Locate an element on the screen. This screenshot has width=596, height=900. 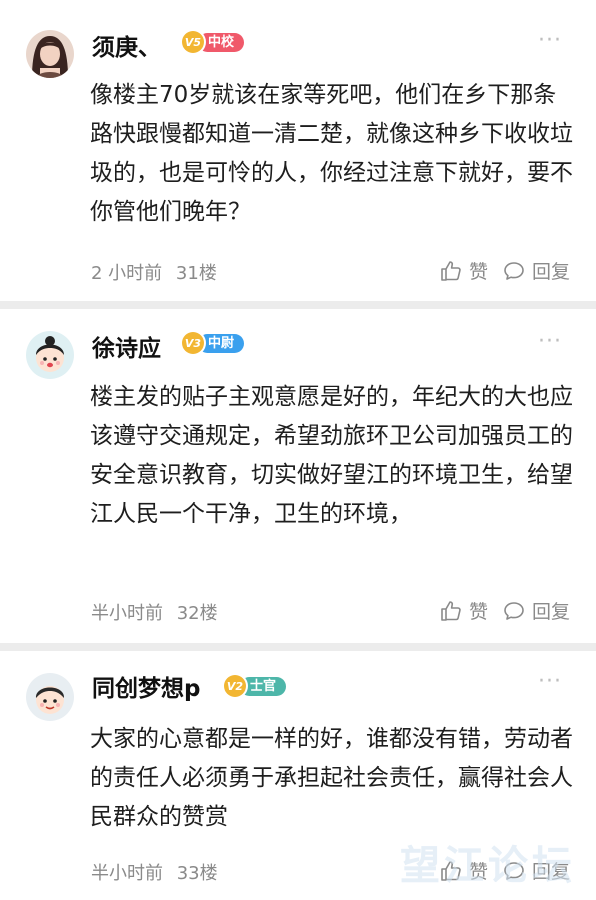
rank-label: 士官 is located at coordinates (263, 686).